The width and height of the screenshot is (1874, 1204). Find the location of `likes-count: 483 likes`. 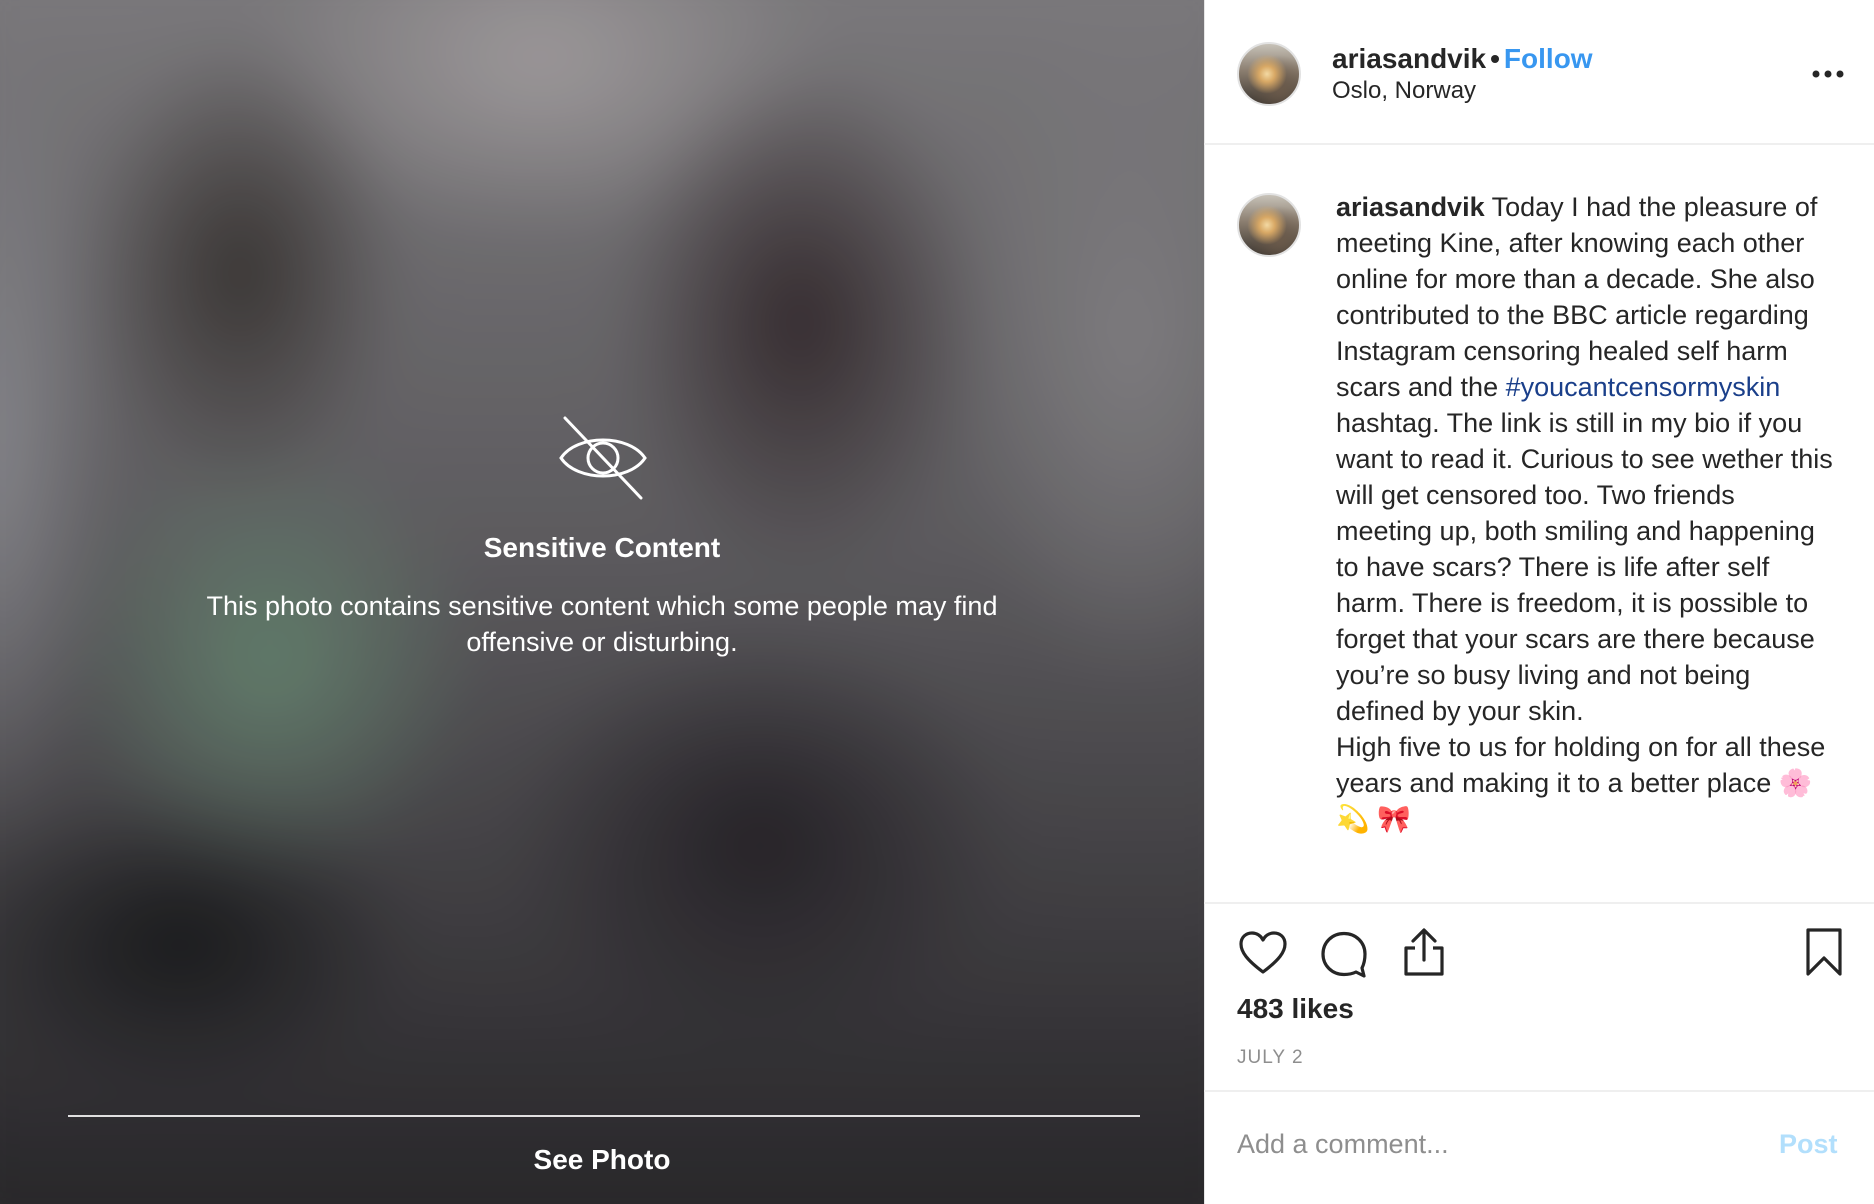

likes-count: 483 likes is located at coordinates (1295, 1009).